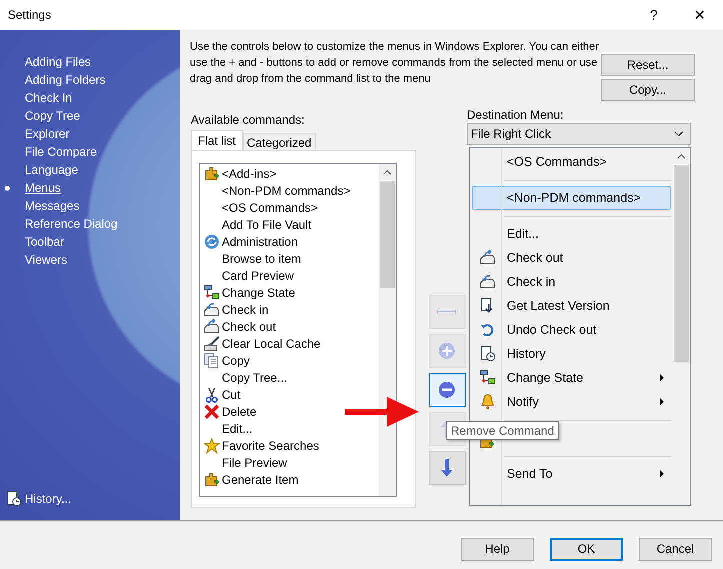  I want to click on description-text: Use the controls below to customize the menus in Windows Explorer. You can either use the + and - buttons to add or remove commands from the selected menu or use drag and drop from the command list to the menu, so click(395, 63).